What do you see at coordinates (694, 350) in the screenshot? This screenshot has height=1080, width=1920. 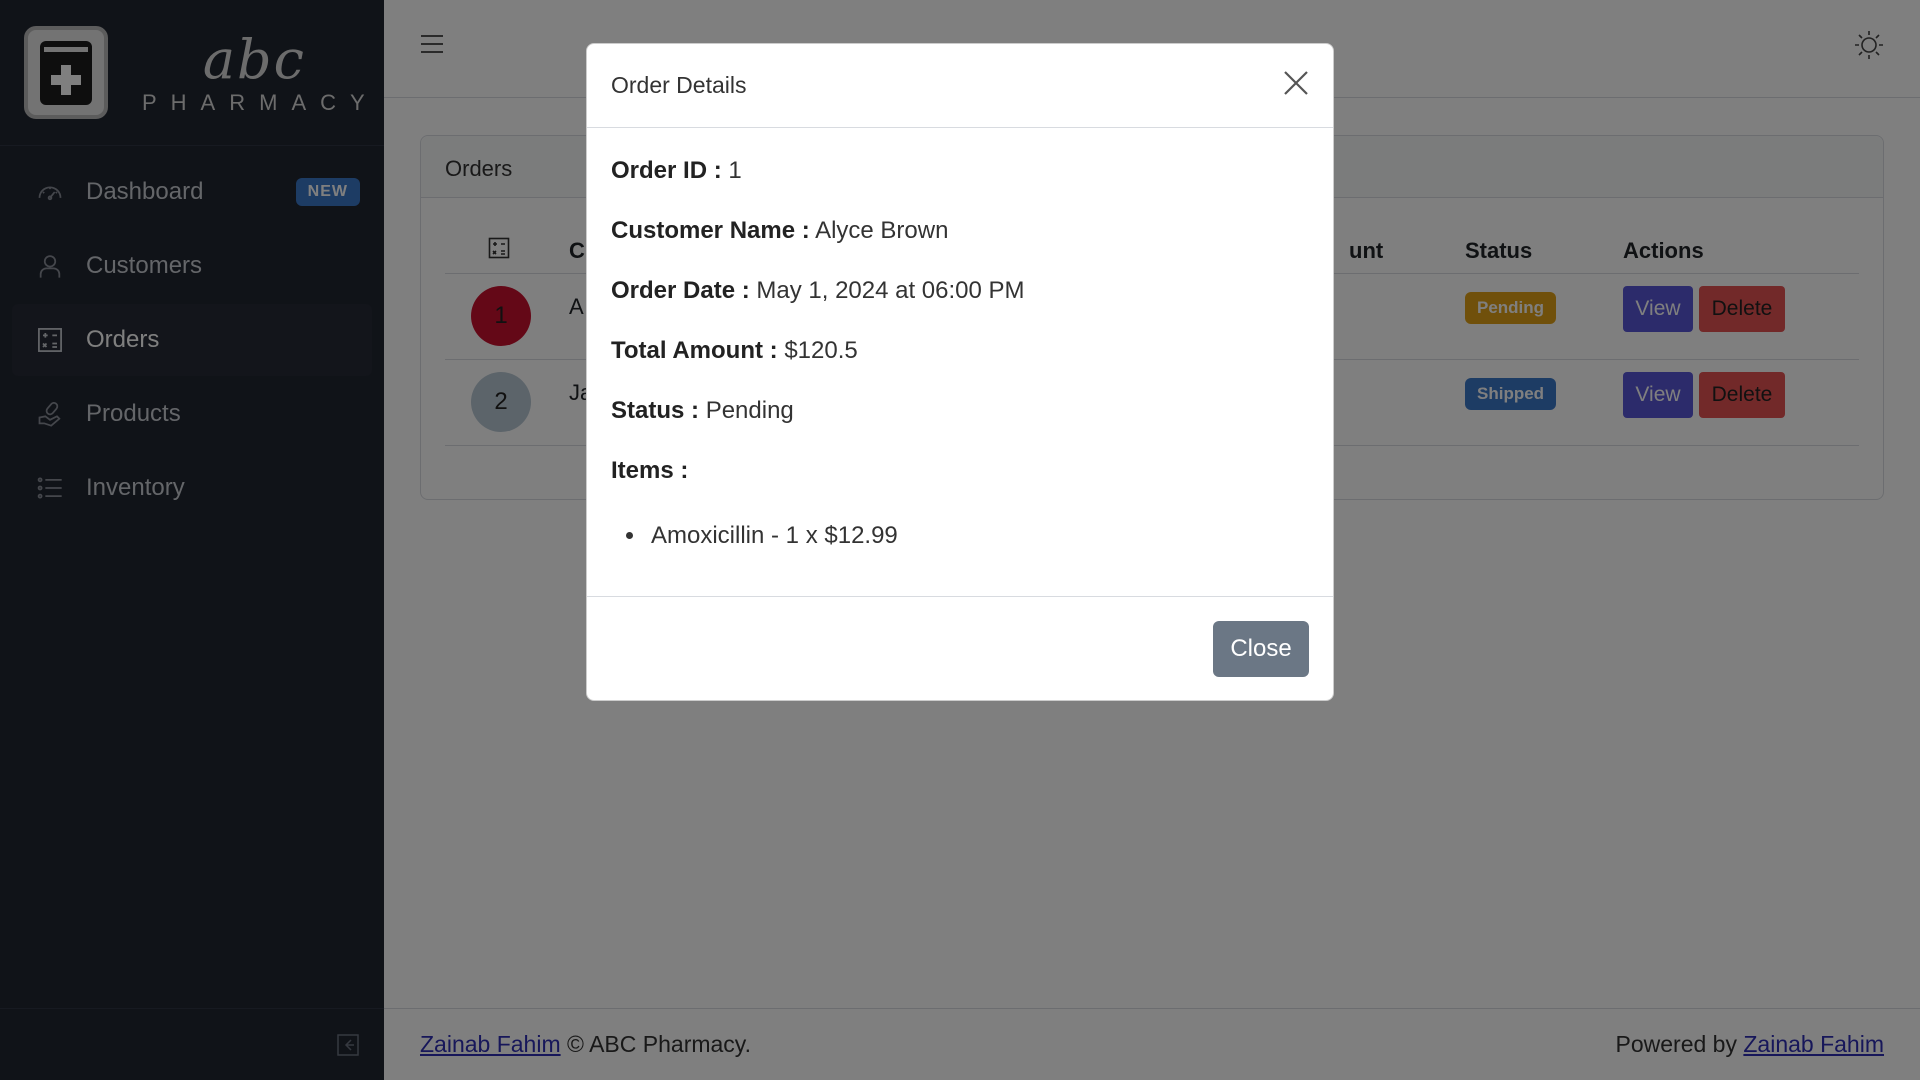 I see `field-label: Total Amount :` at bounding box center [694, 350].